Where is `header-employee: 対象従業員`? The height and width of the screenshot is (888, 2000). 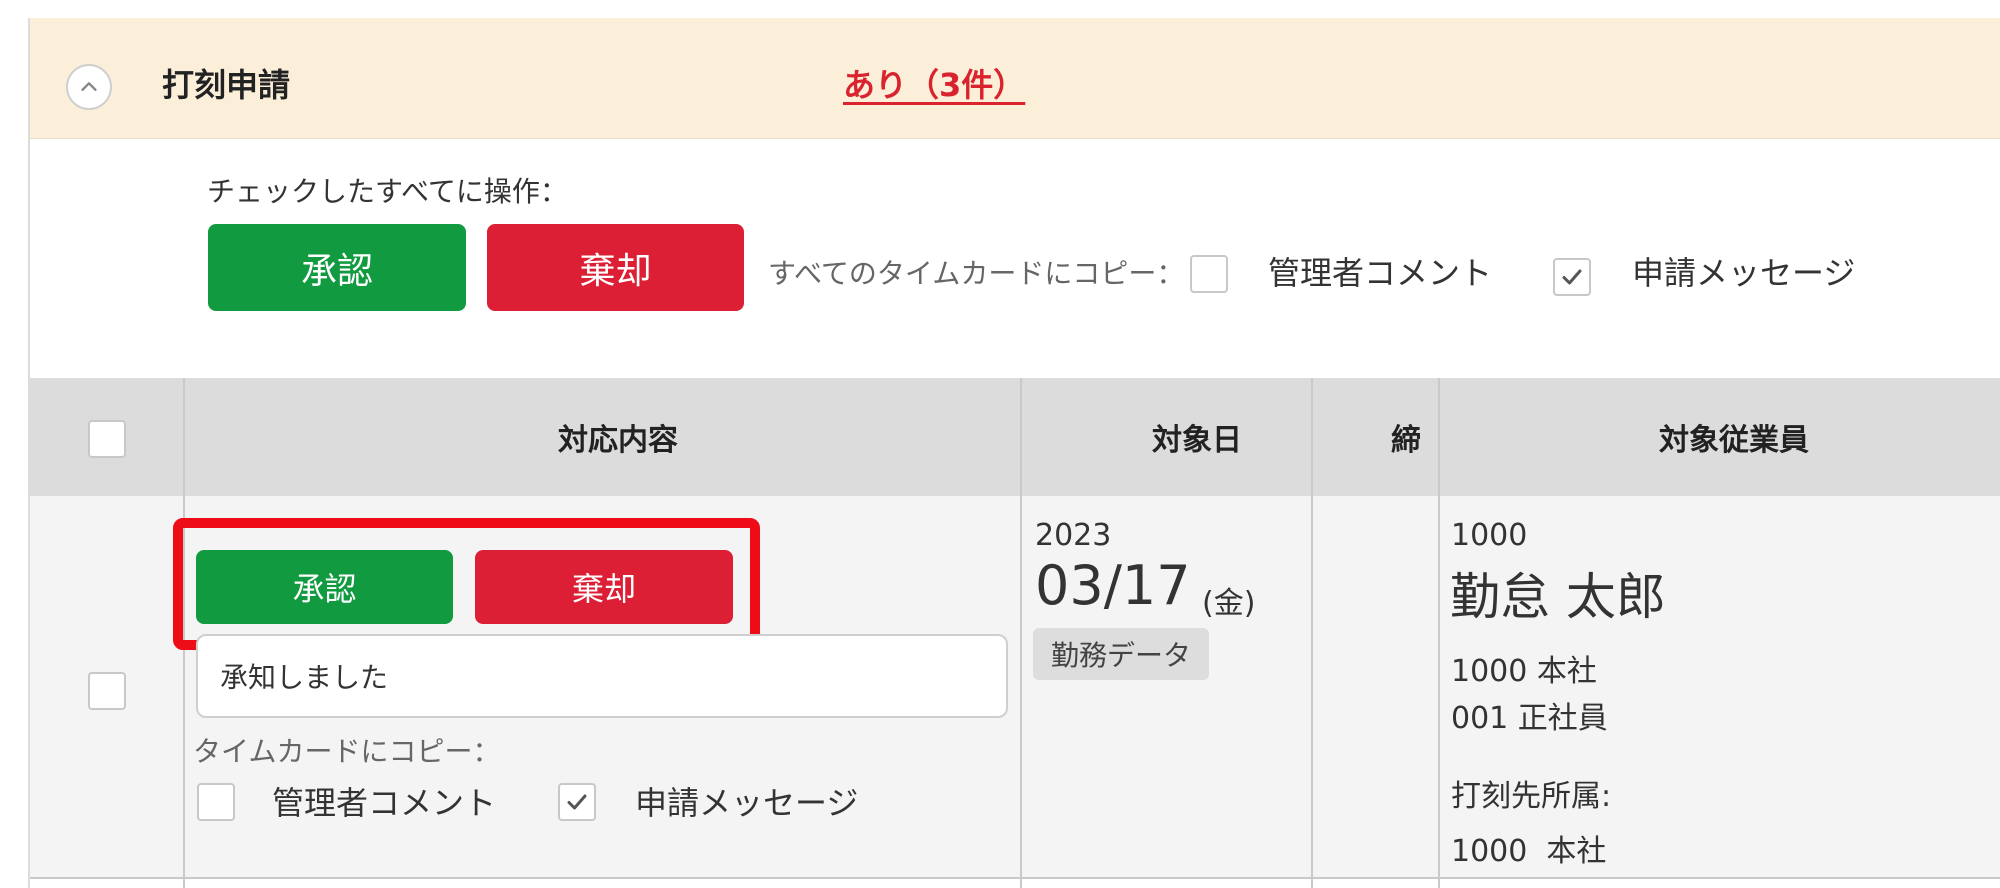
header-employee: 対象従業員 is located at coordinates (1734, 440).